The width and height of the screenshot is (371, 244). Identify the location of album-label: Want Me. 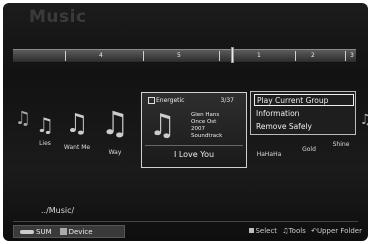
(77, 147).